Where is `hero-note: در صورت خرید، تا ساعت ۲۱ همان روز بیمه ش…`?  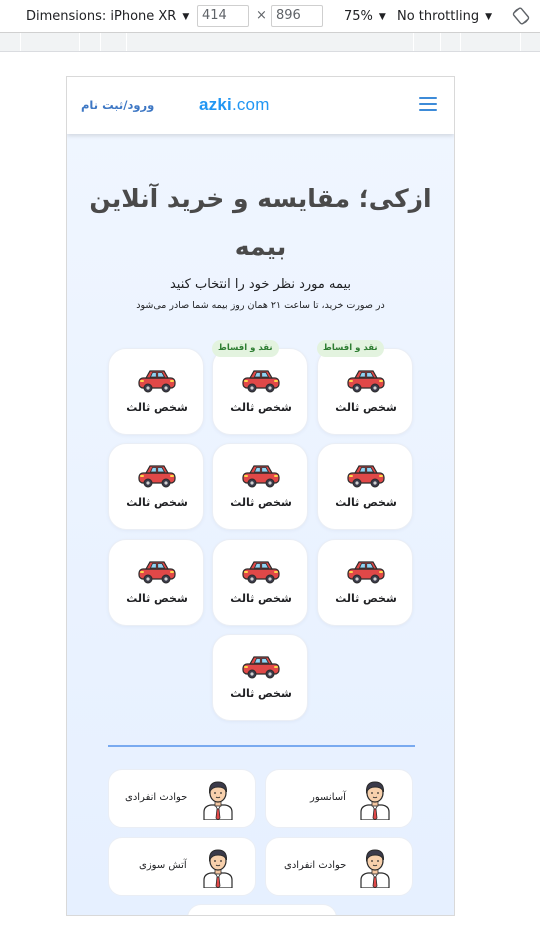 hero-note: در صورت خرید، تا ساعت ۲۱ همان روز بیمه ش… is located at coordinates (260, 305).